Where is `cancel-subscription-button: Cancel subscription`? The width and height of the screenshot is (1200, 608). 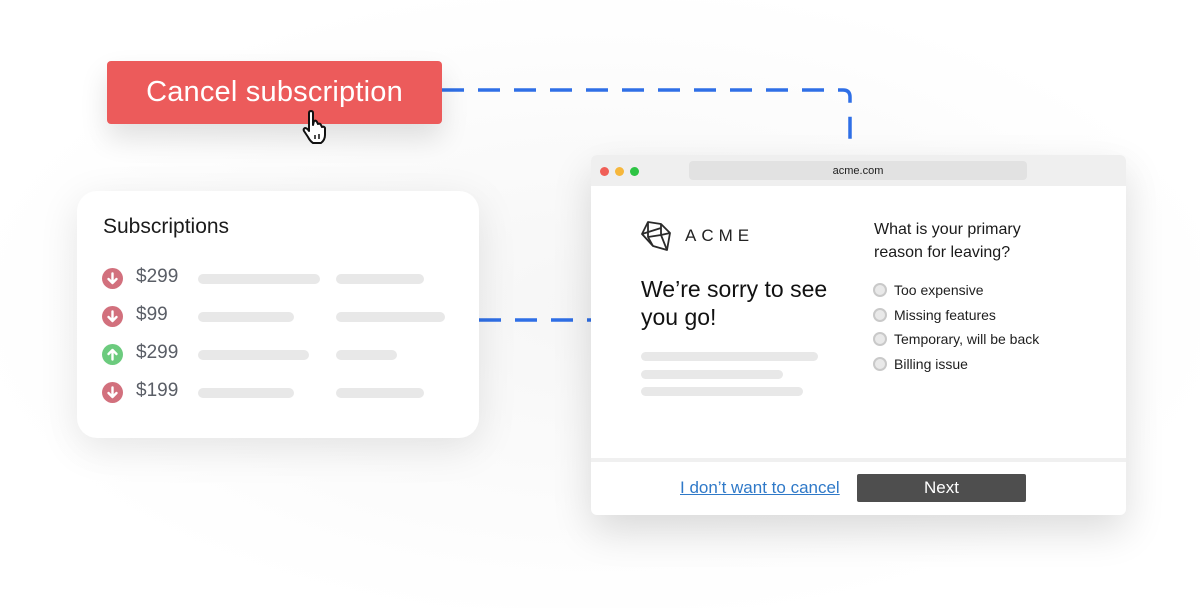 cancel-subscription-button: Cancel subscription is located at coordinates (274, 92).